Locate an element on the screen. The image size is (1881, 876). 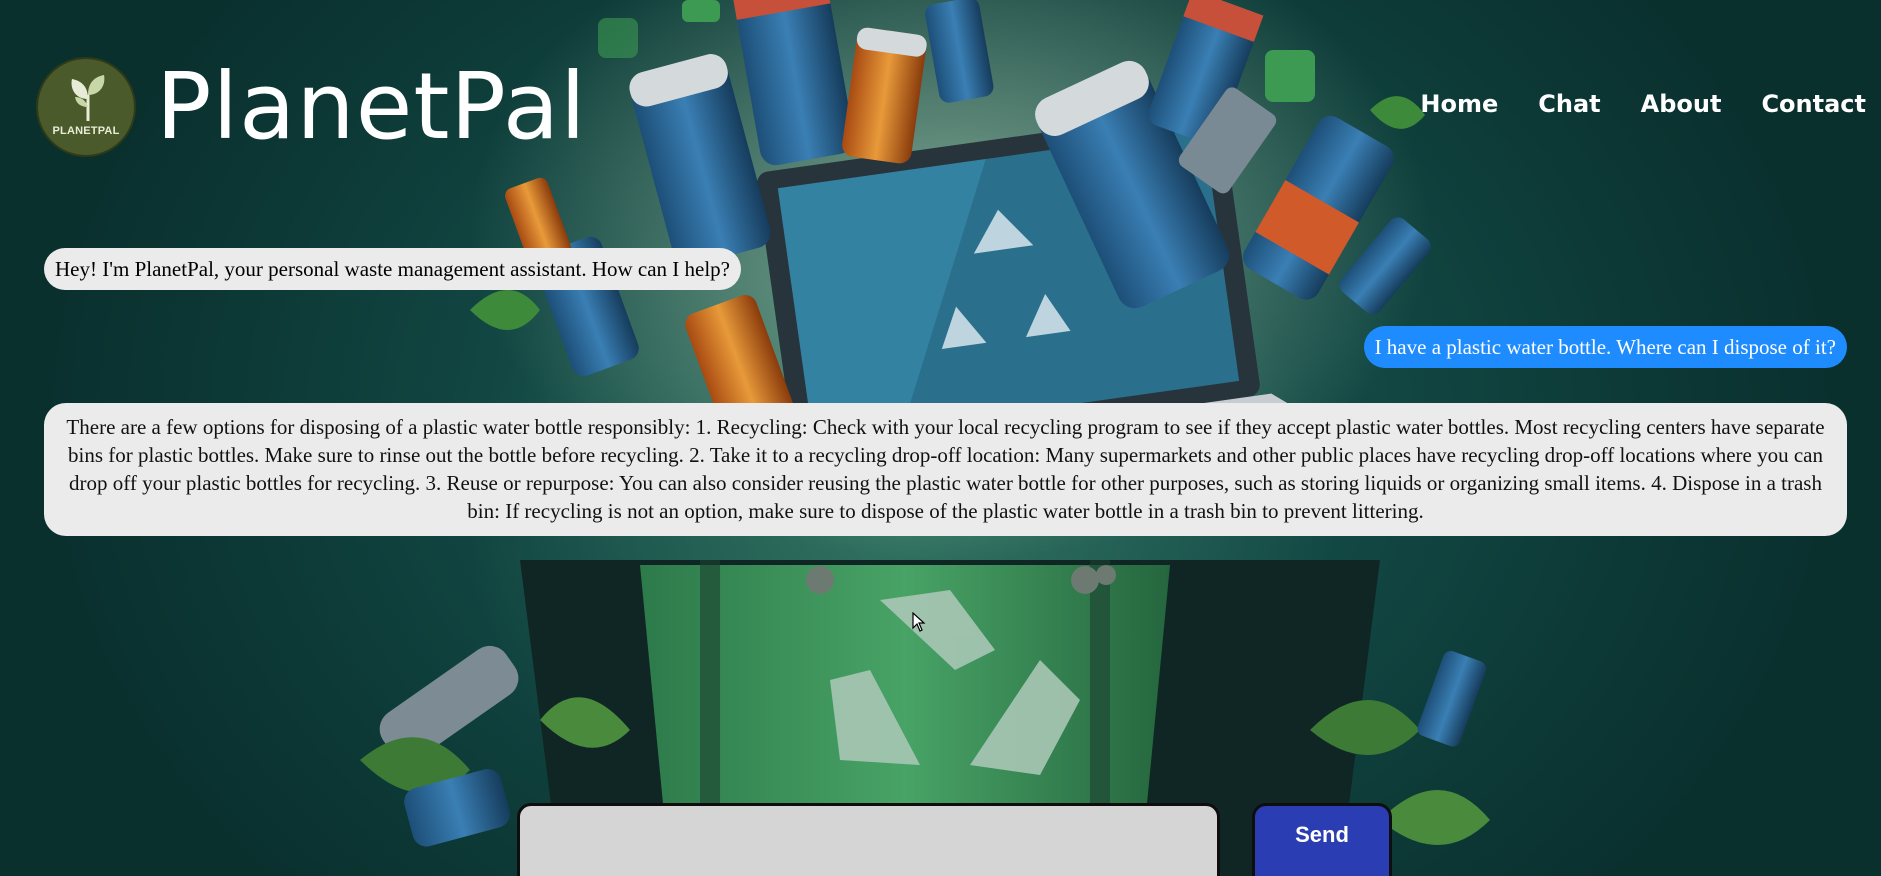
nav-link-home: Home is located at coordinates (1459, 104).